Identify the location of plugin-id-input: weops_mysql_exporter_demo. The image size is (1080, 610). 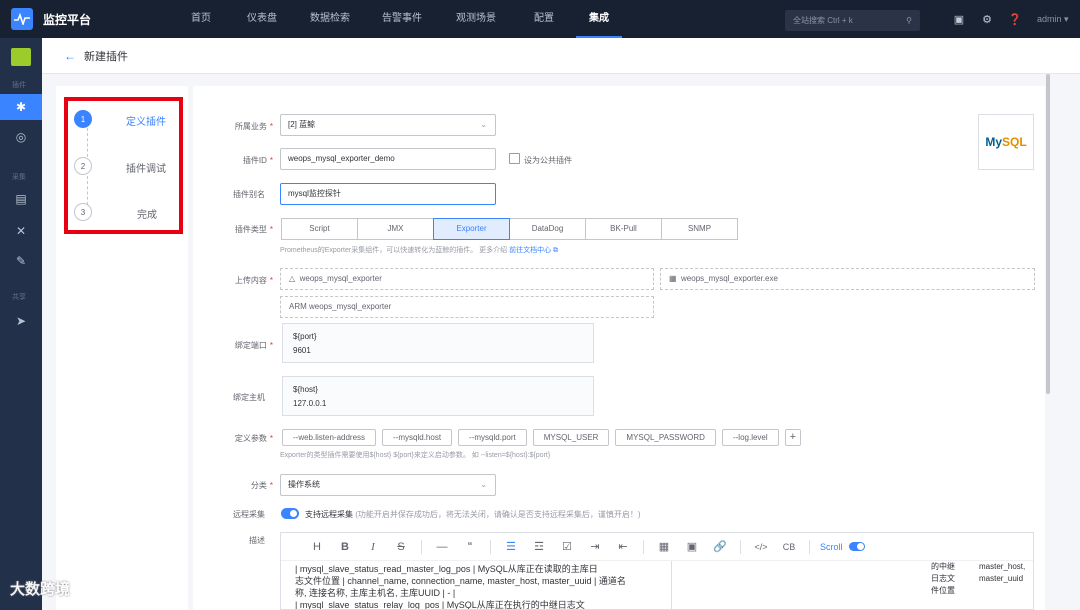
(388, 159).